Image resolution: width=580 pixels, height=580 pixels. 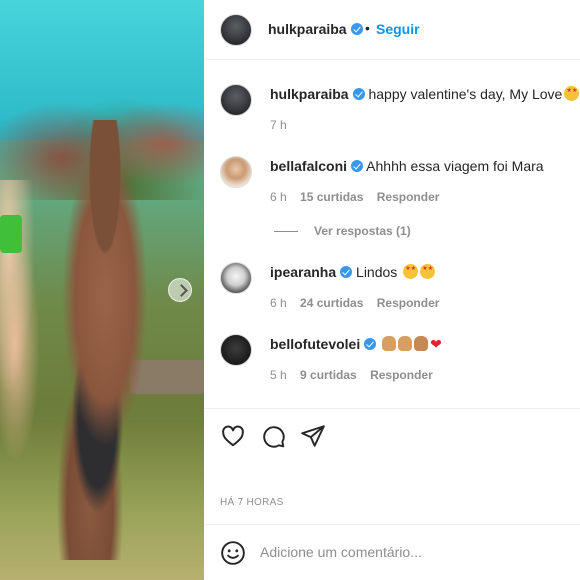 What do you see at coordinates (236, 30) in the screenshot?
I see `author-avatar` at bounding box center [236, 30].